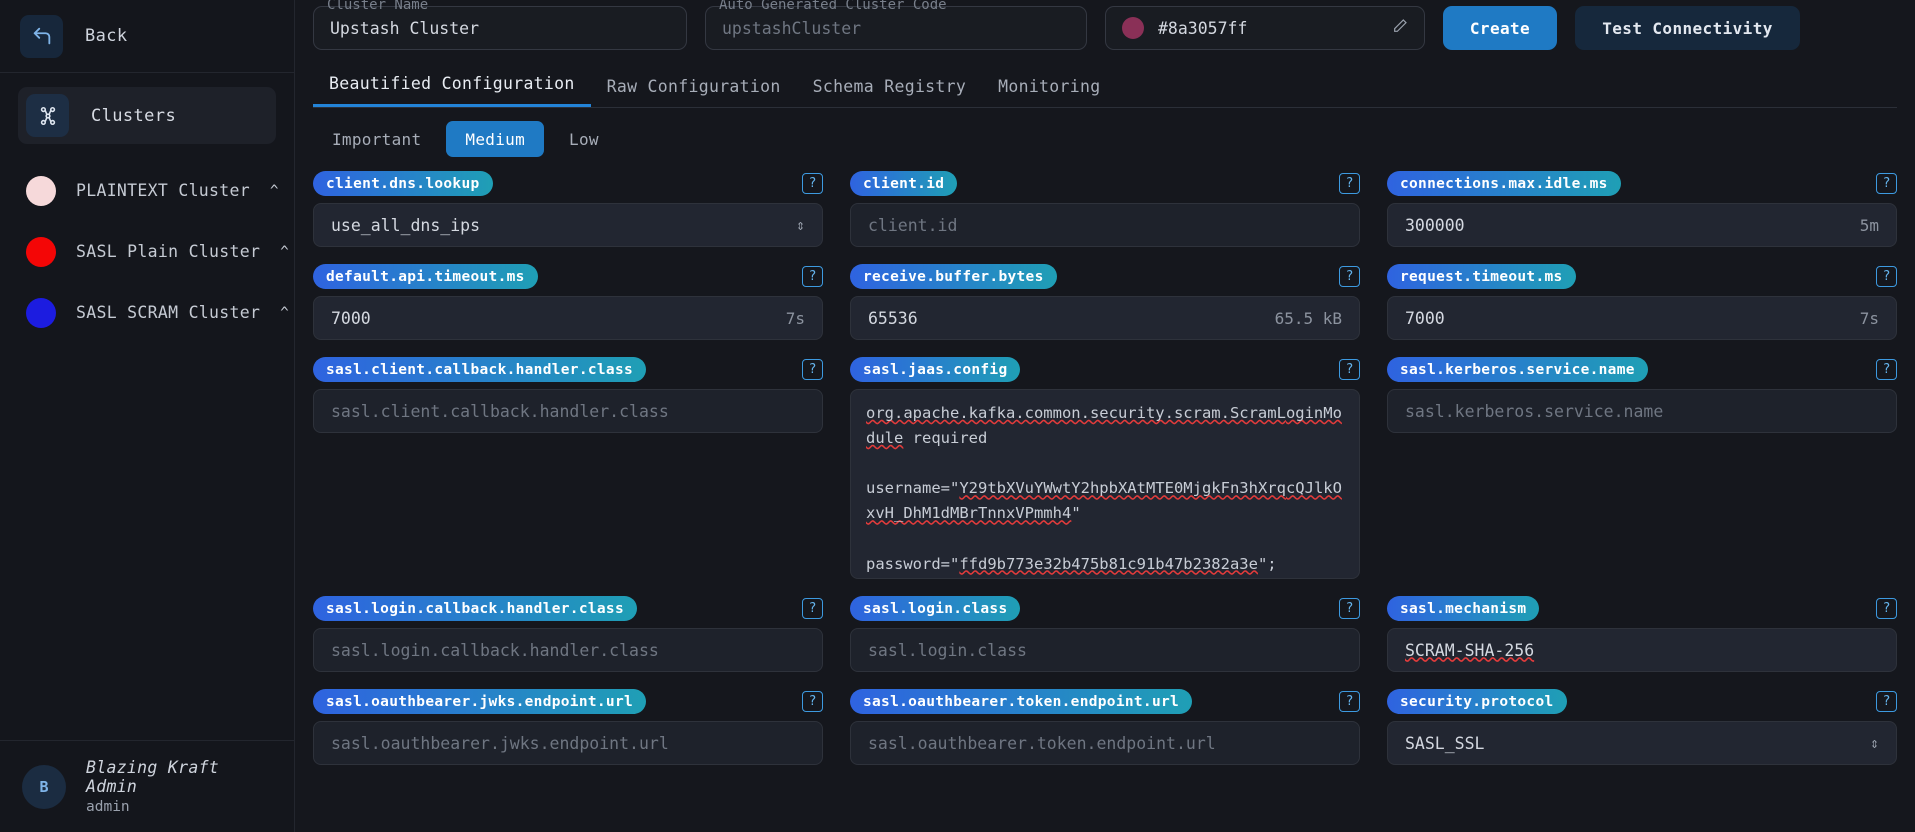 The width and height of the screenshot is (1915, 832). I want to click on config-field-sasl-mechanism: sasl.mechanism ? SCRAM-SHA-256, so click(1642, 634).